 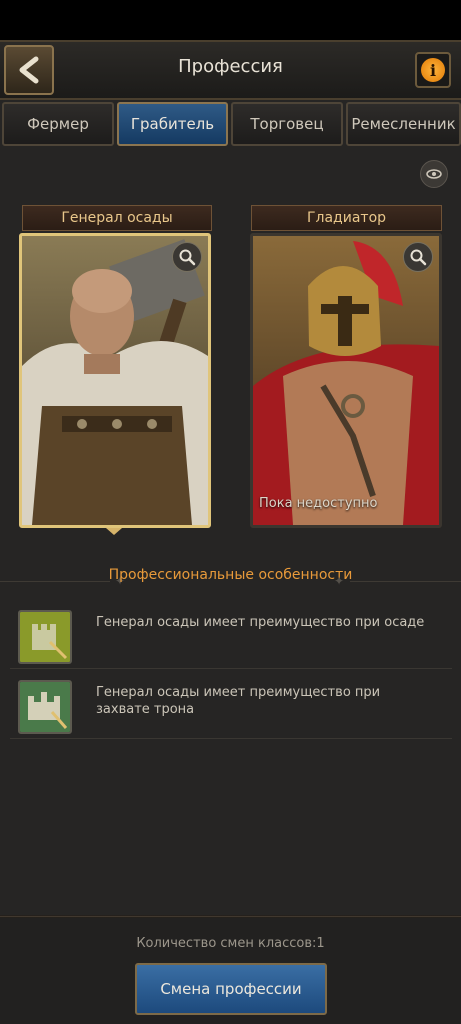 What do you see at coordinates (58, 124) in the screenshot?
I see `tab-farmer: Фермер` at bounding box center [58, 124].